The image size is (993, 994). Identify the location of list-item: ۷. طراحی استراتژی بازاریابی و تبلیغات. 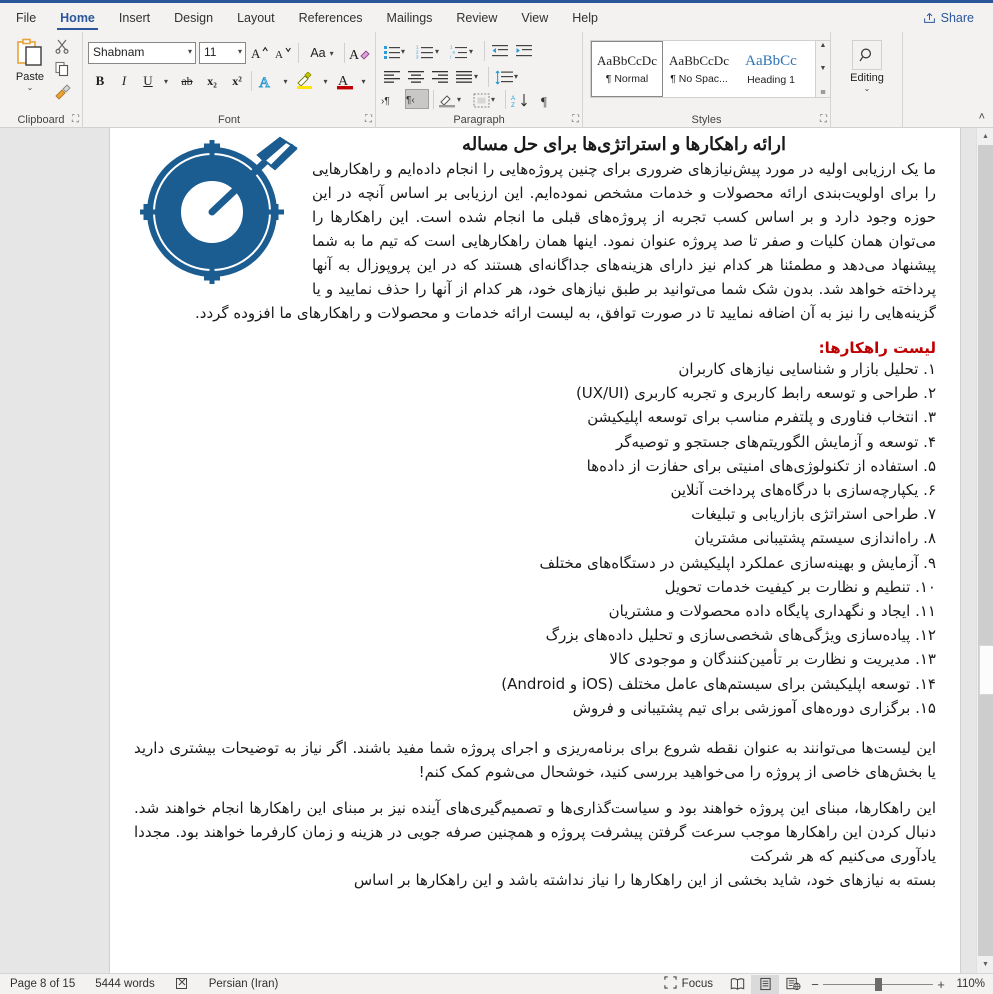
(535, 514).